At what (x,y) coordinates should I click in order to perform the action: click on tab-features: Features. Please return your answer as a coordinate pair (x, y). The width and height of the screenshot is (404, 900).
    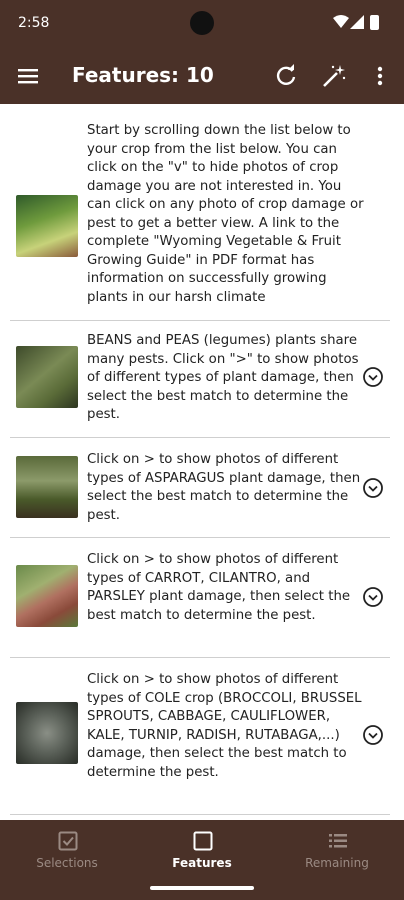
    Looking at the image, I should click on (202, 852).